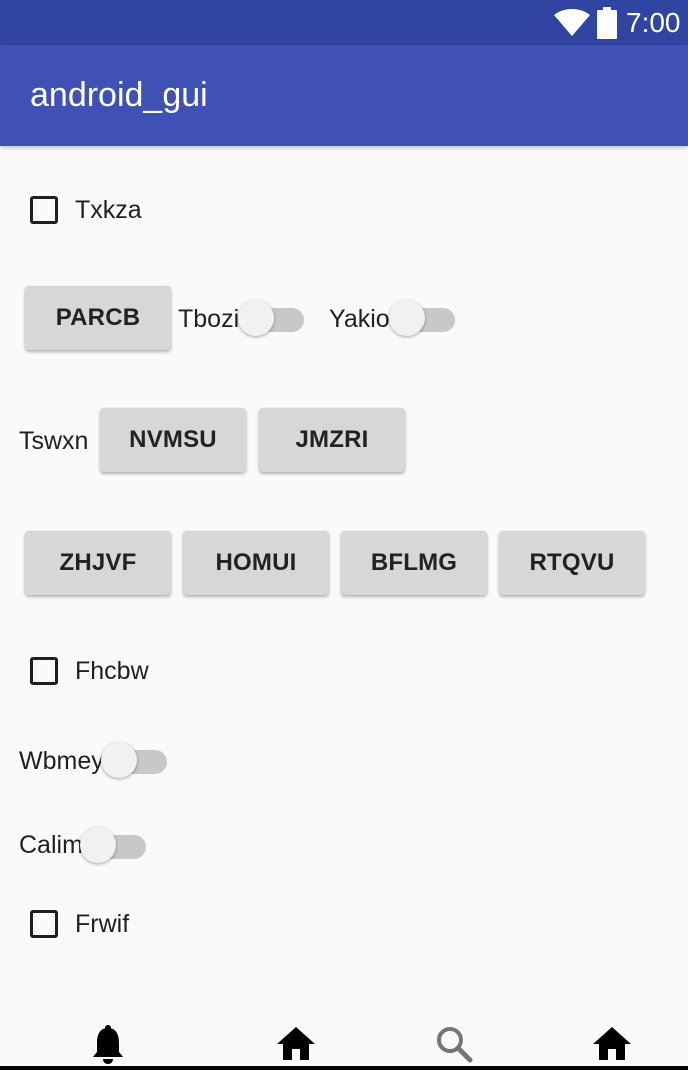 This screenshot has width=688, height=1070. I want to click on parcb-button: PARCB, so click(98, 318).